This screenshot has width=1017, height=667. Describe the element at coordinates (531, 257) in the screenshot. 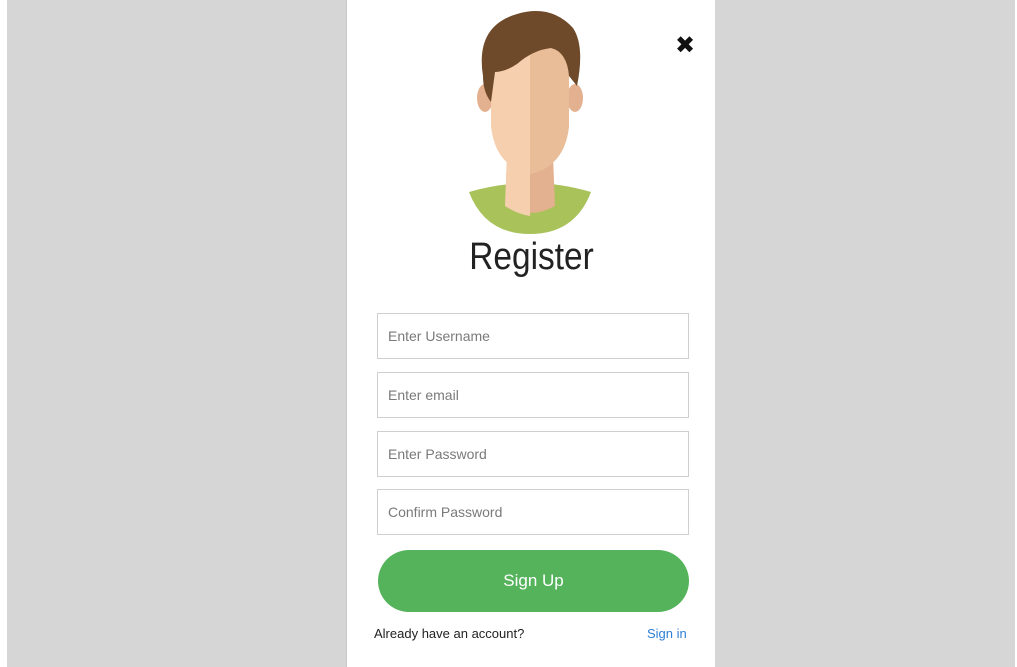

I see `page-title: Register` at that location.